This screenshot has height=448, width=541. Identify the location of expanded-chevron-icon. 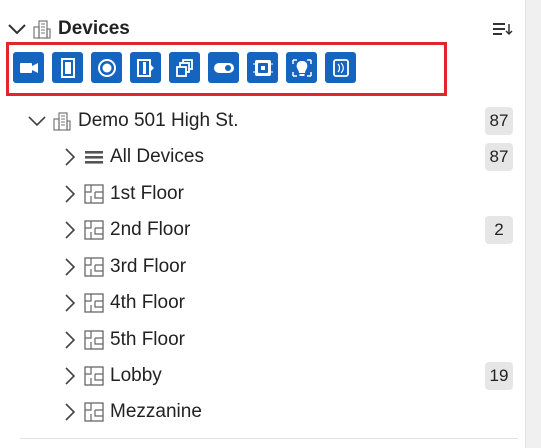
(37, 121).